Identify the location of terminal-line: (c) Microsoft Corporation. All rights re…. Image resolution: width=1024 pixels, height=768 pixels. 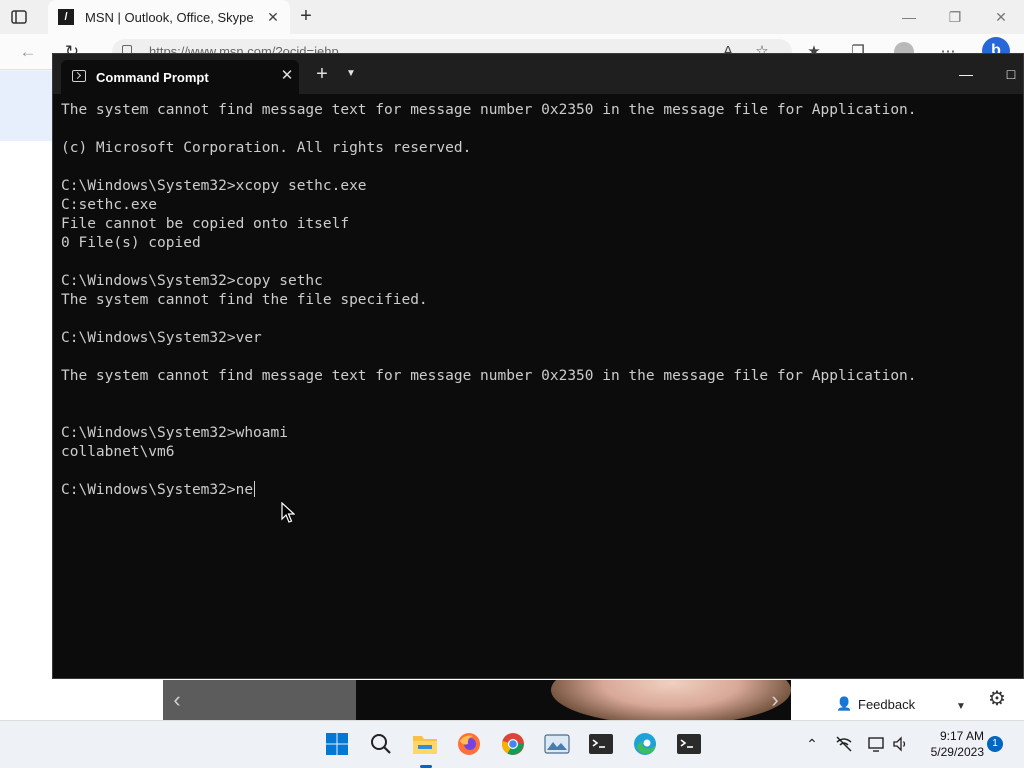
(266, 148).